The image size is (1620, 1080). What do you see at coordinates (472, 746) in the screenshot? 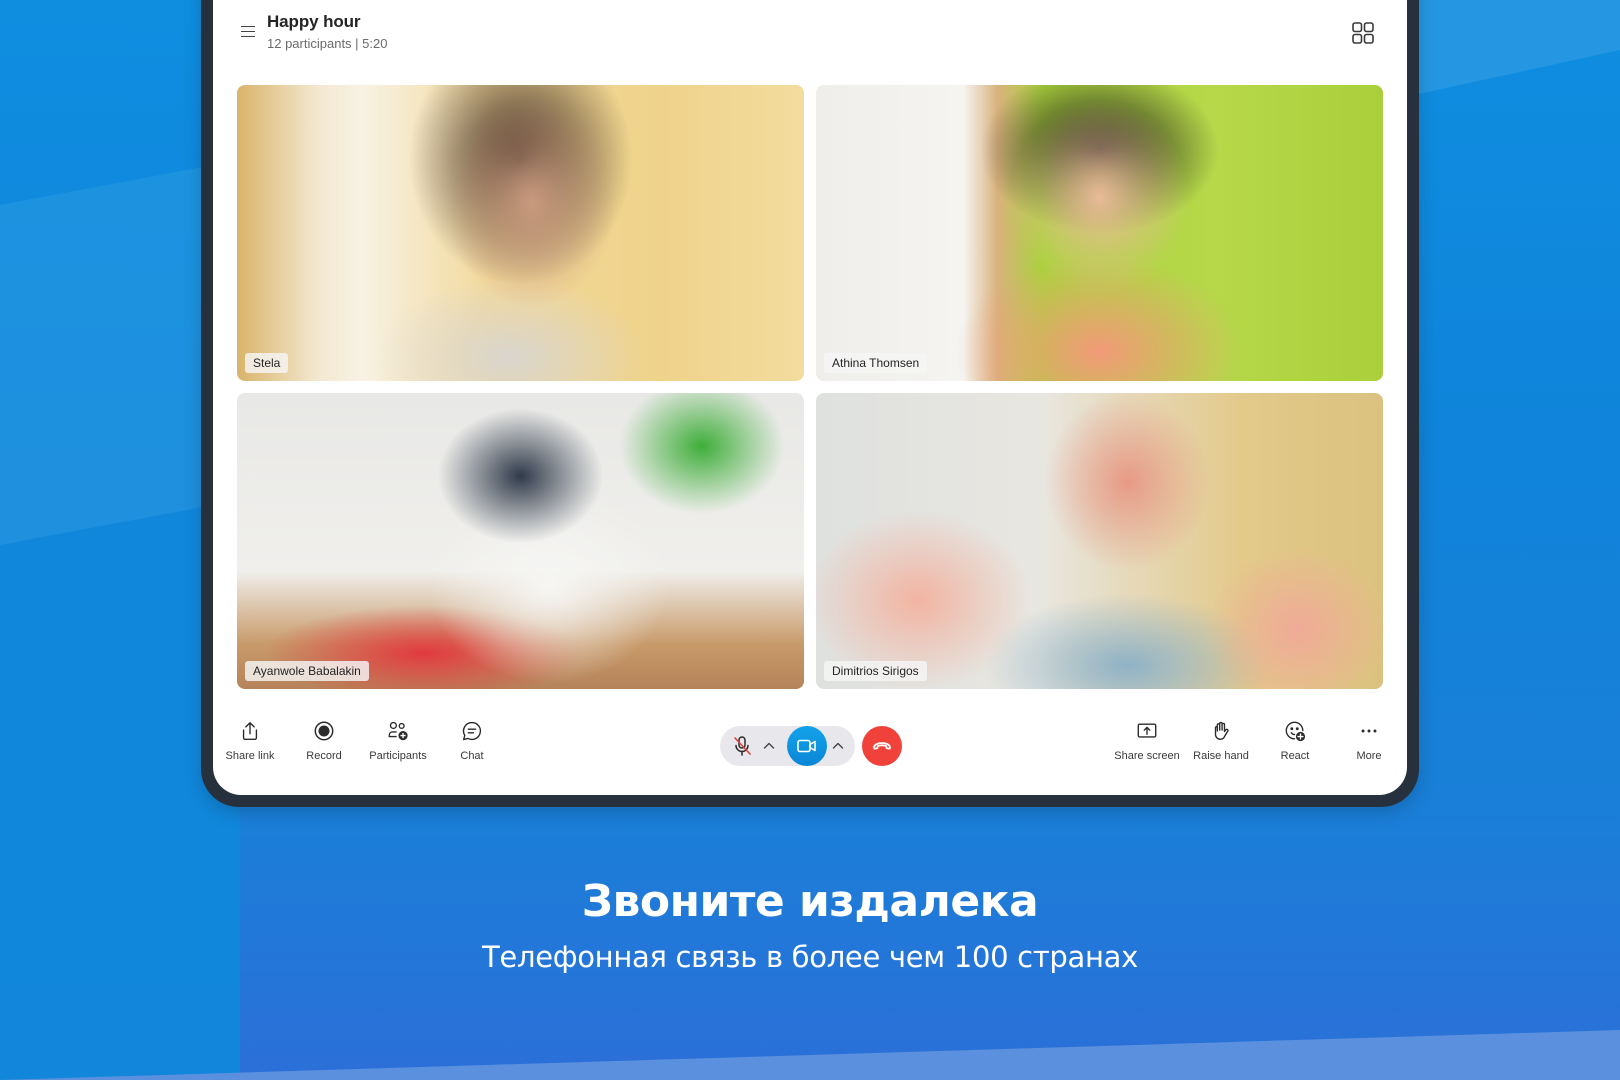
I see `chat-button: Chat` at bounding box center [472, 746].